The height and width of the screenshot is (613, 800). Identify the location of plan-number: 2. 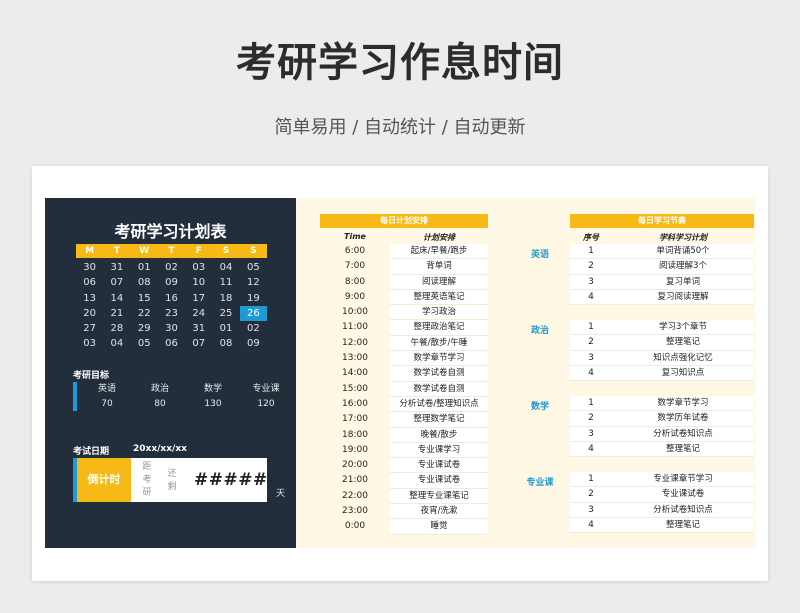
(591, 494).